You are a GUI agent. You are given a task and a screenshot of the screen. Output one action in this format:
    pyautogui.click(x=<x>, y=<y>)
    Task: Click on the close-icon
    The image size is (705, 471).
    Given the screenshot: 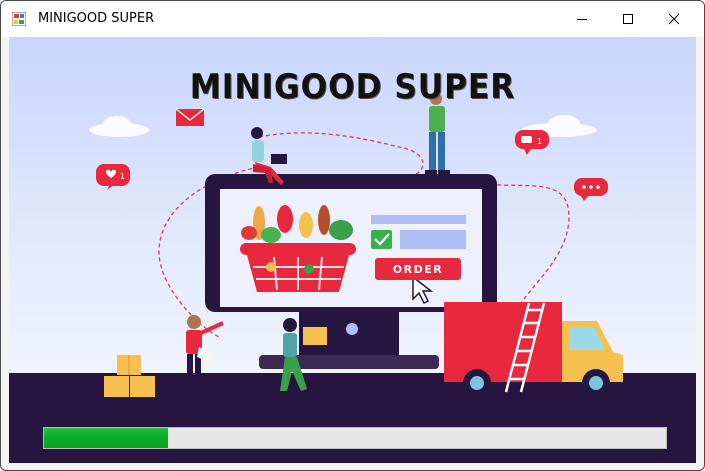 What is the action you would take?
    pyautogui.click(x=674, y=19)
    